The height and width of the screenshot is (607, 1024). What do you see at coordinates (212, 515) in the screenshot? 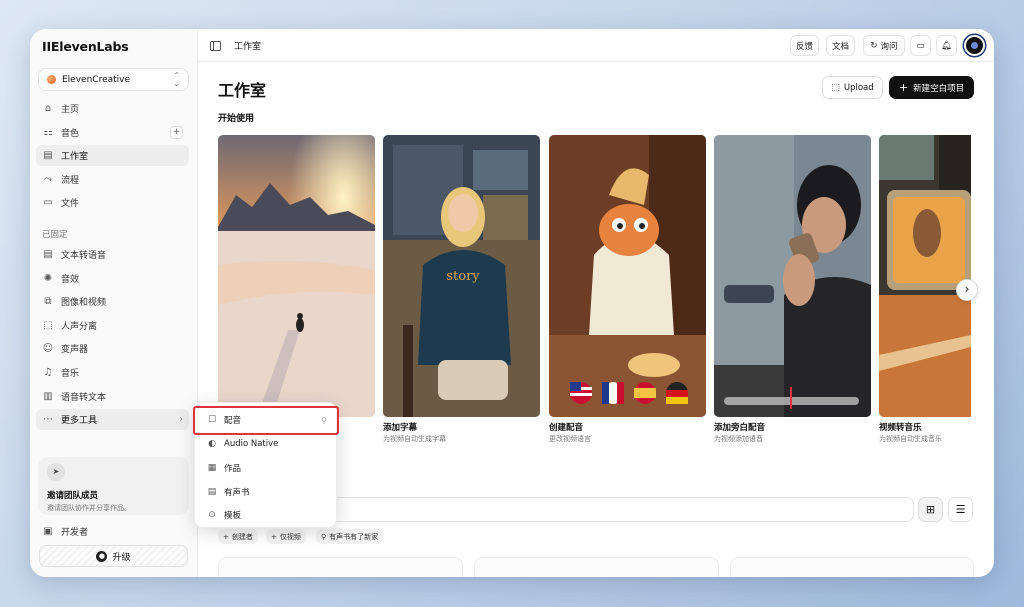
I see `template-icon: ⊙` at bounding box center [212, 515].